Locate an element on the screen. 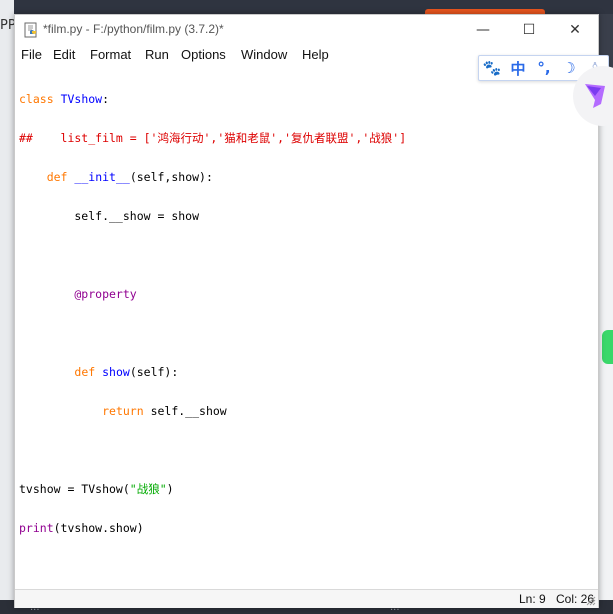 The width and height of the screenshot is (613, 614). code-text: (self): is located at coordinates (154, 372).